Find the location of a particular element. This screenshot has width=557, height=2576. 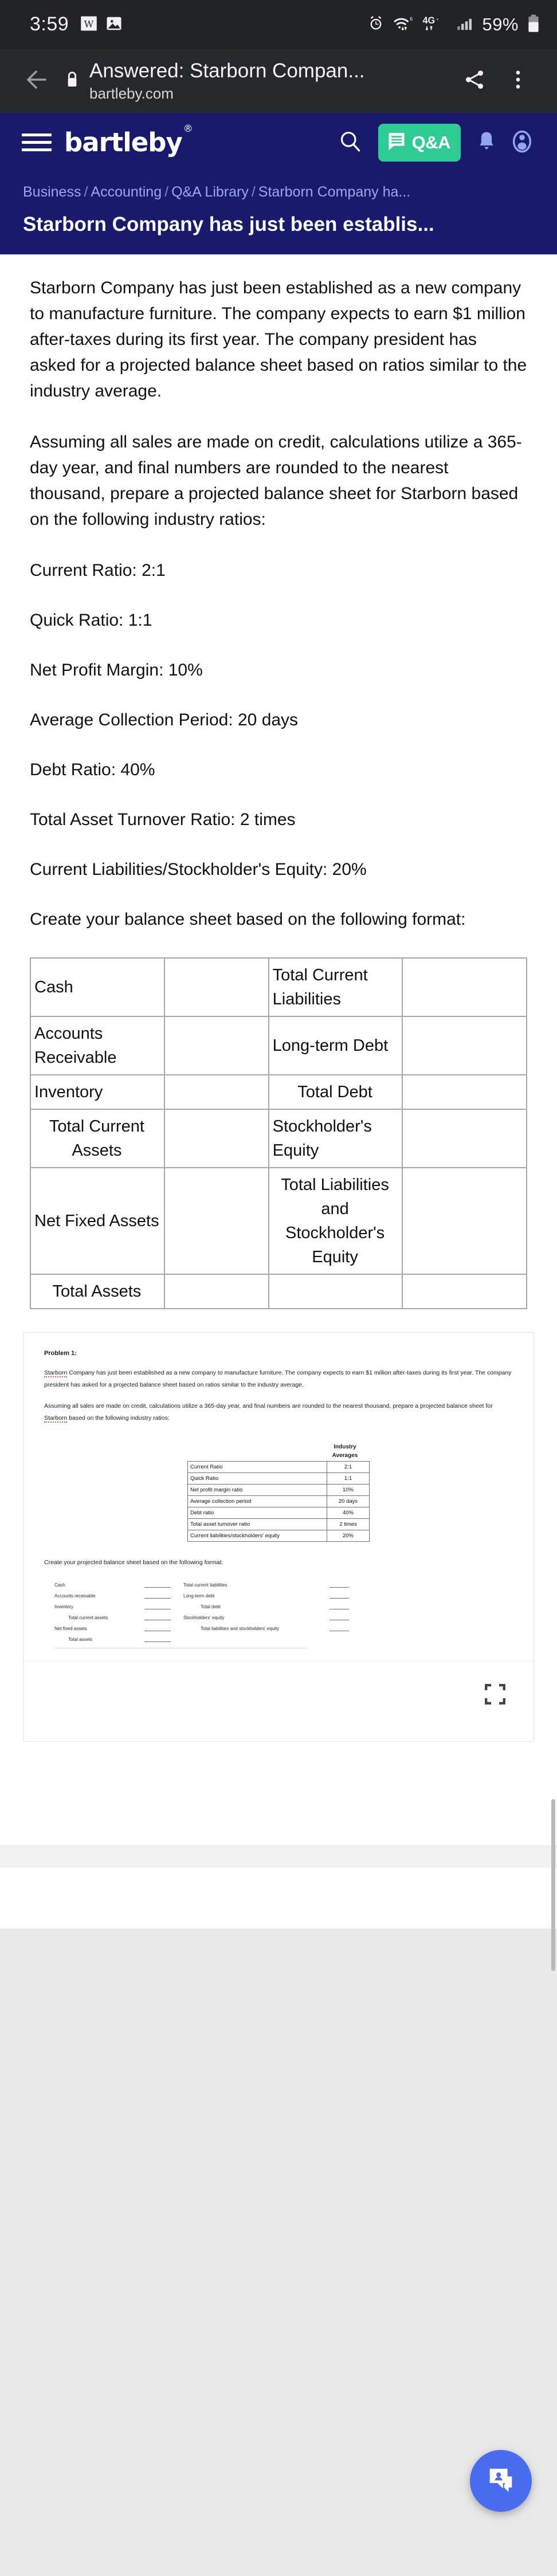

table-row: Accounts Receivable Long-term Debt is located at coordinates (278, 1046).